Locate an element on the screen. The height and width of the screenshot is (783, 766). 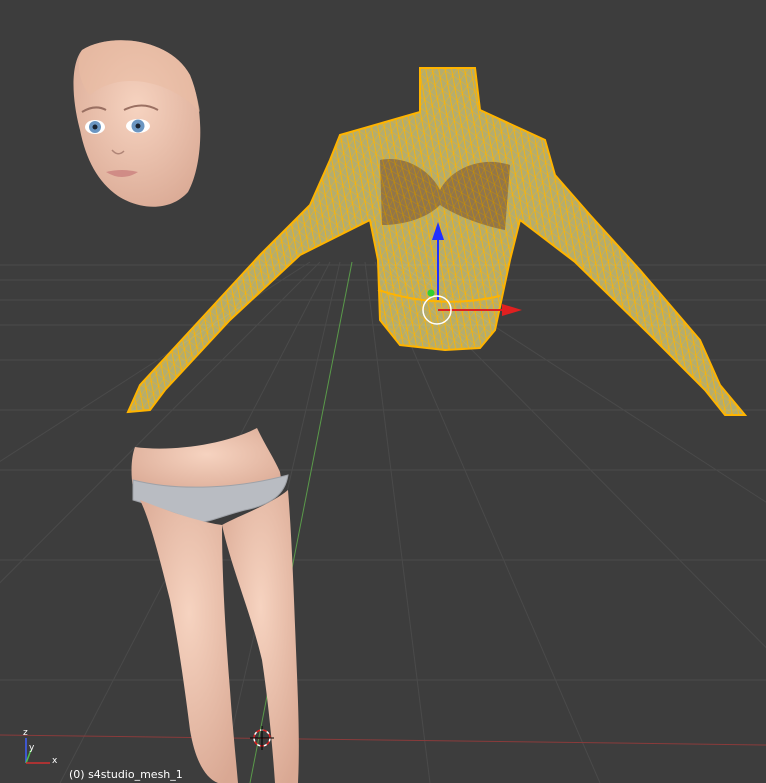
y-handle-dot is located at coordinates (431, 293).